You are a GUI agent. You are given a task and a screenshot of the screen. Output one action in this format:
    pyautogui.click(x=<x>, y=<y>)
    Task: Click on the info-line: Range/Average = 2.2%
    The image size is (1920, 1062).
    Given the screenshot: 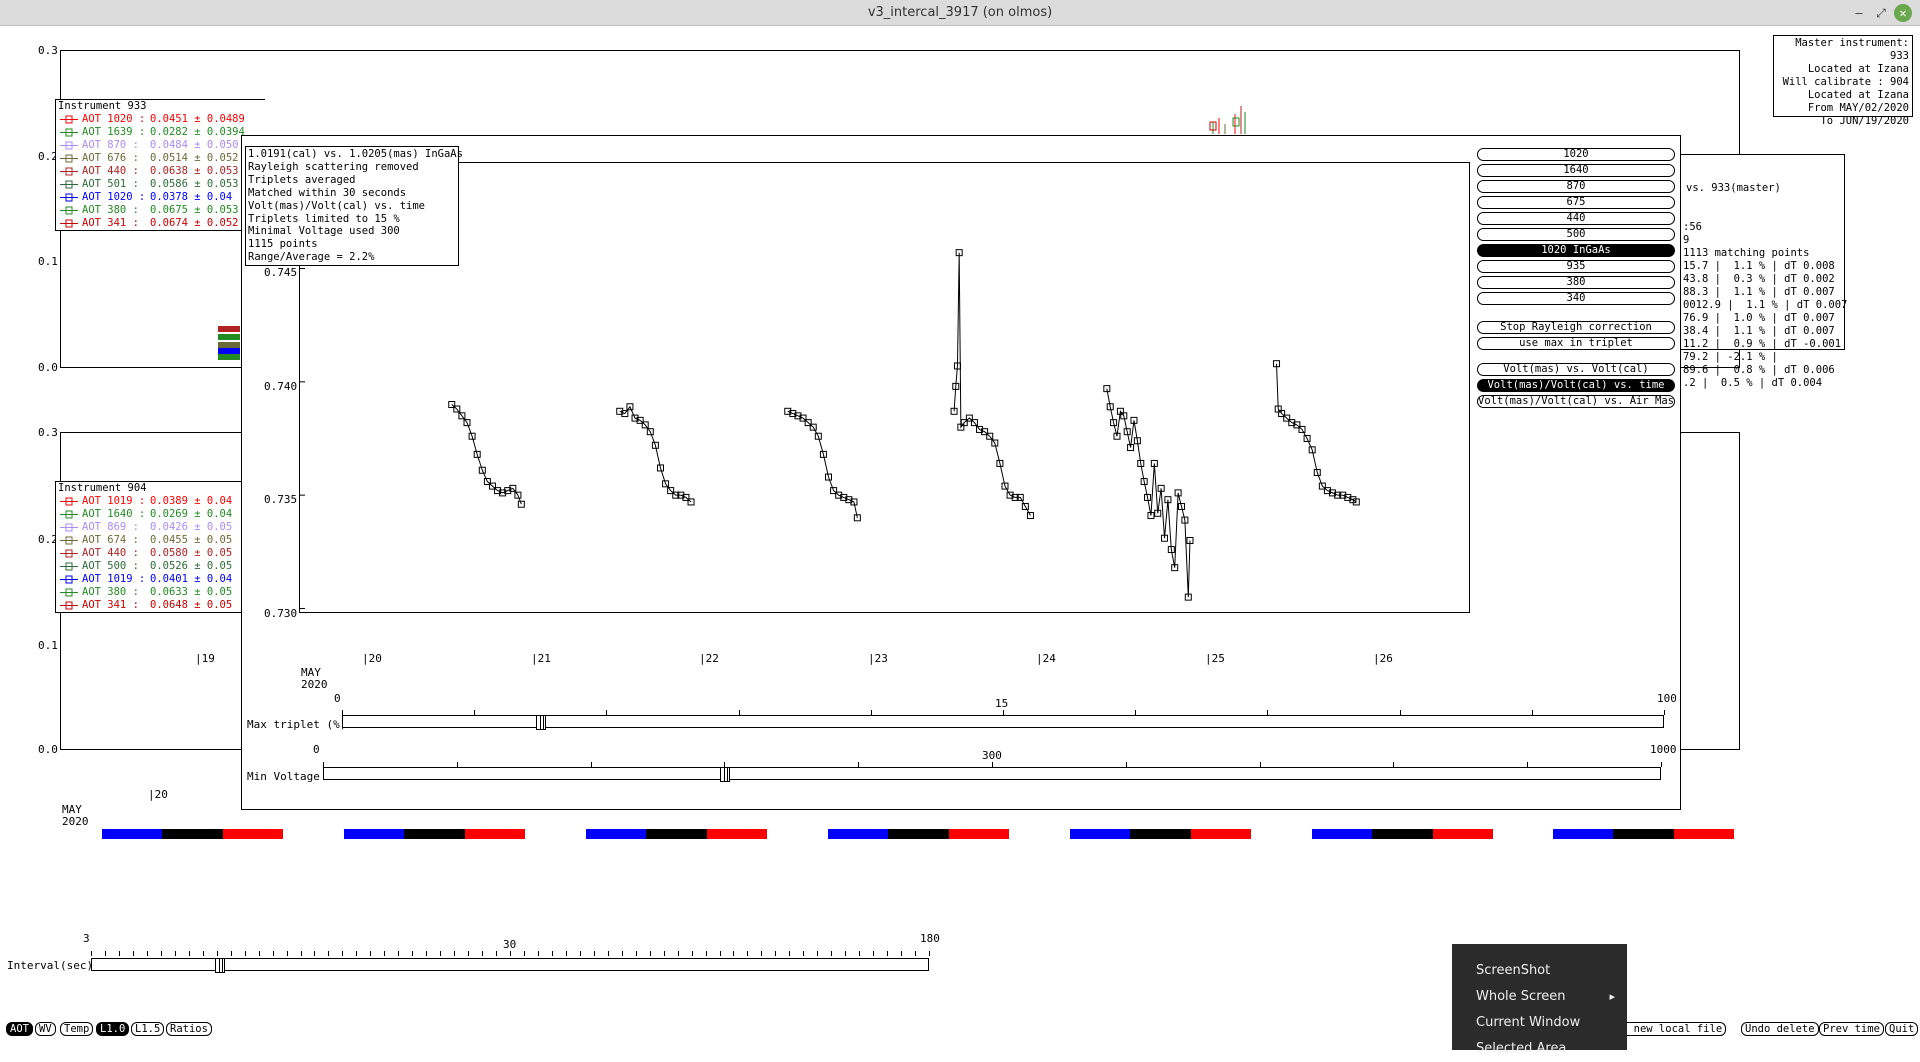 What is the action you would take?
    pyautogui.click(x=311, y=257)
    